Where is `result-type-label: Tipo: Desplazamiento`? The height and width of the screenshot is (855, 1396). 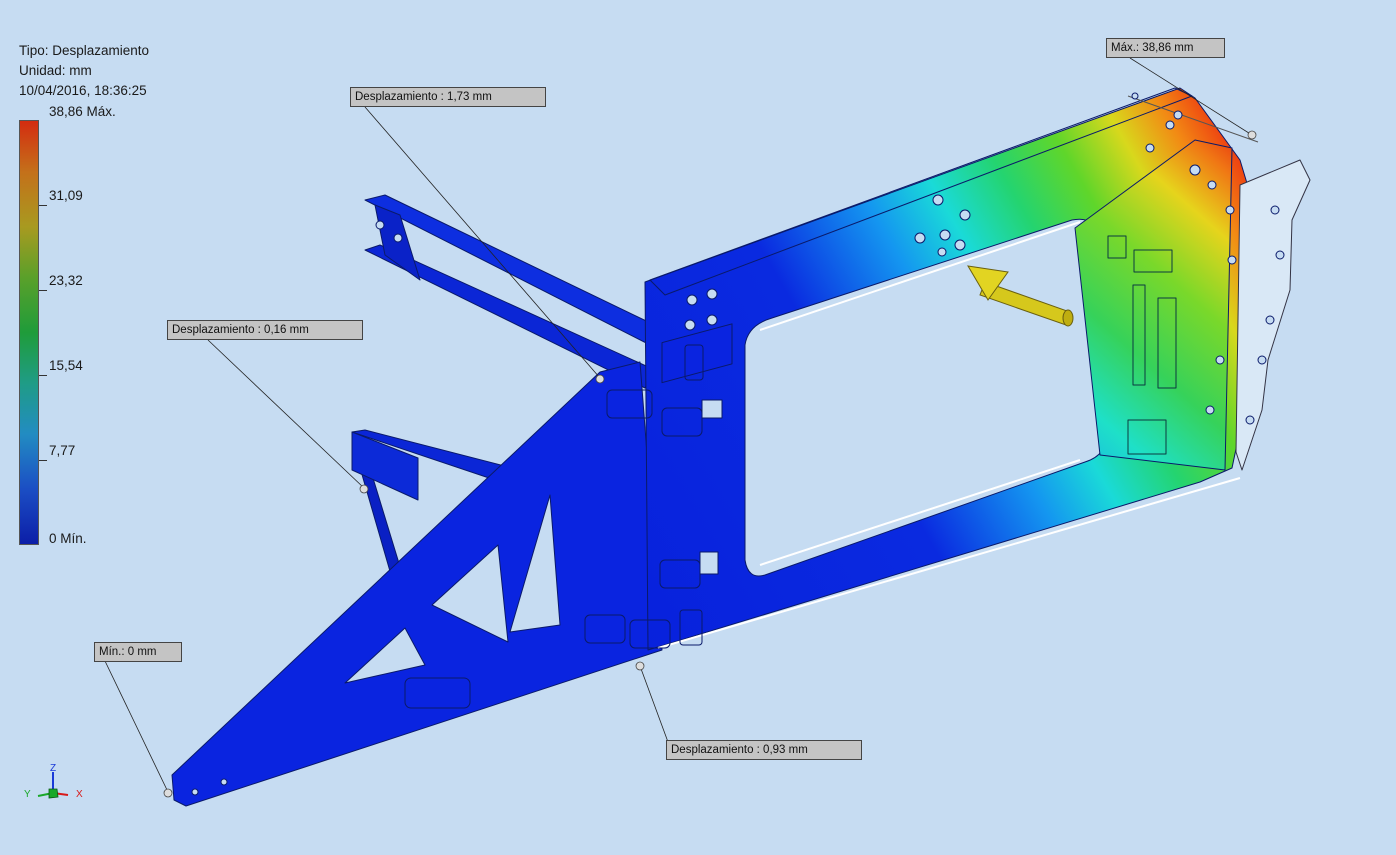
result-type-label: Tipo: Desplazamiento is located at coordinates (84, 50).